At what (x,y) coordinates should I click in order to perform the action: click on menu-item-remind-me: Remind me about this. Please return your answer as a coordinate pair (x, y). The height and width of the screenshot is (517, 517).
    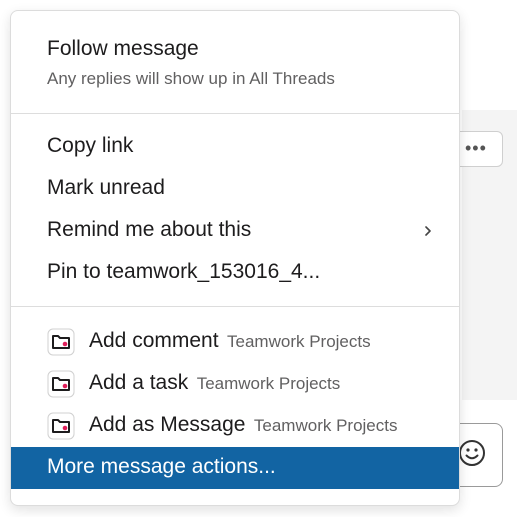
    Looking at the image, I should click on (235, 231).